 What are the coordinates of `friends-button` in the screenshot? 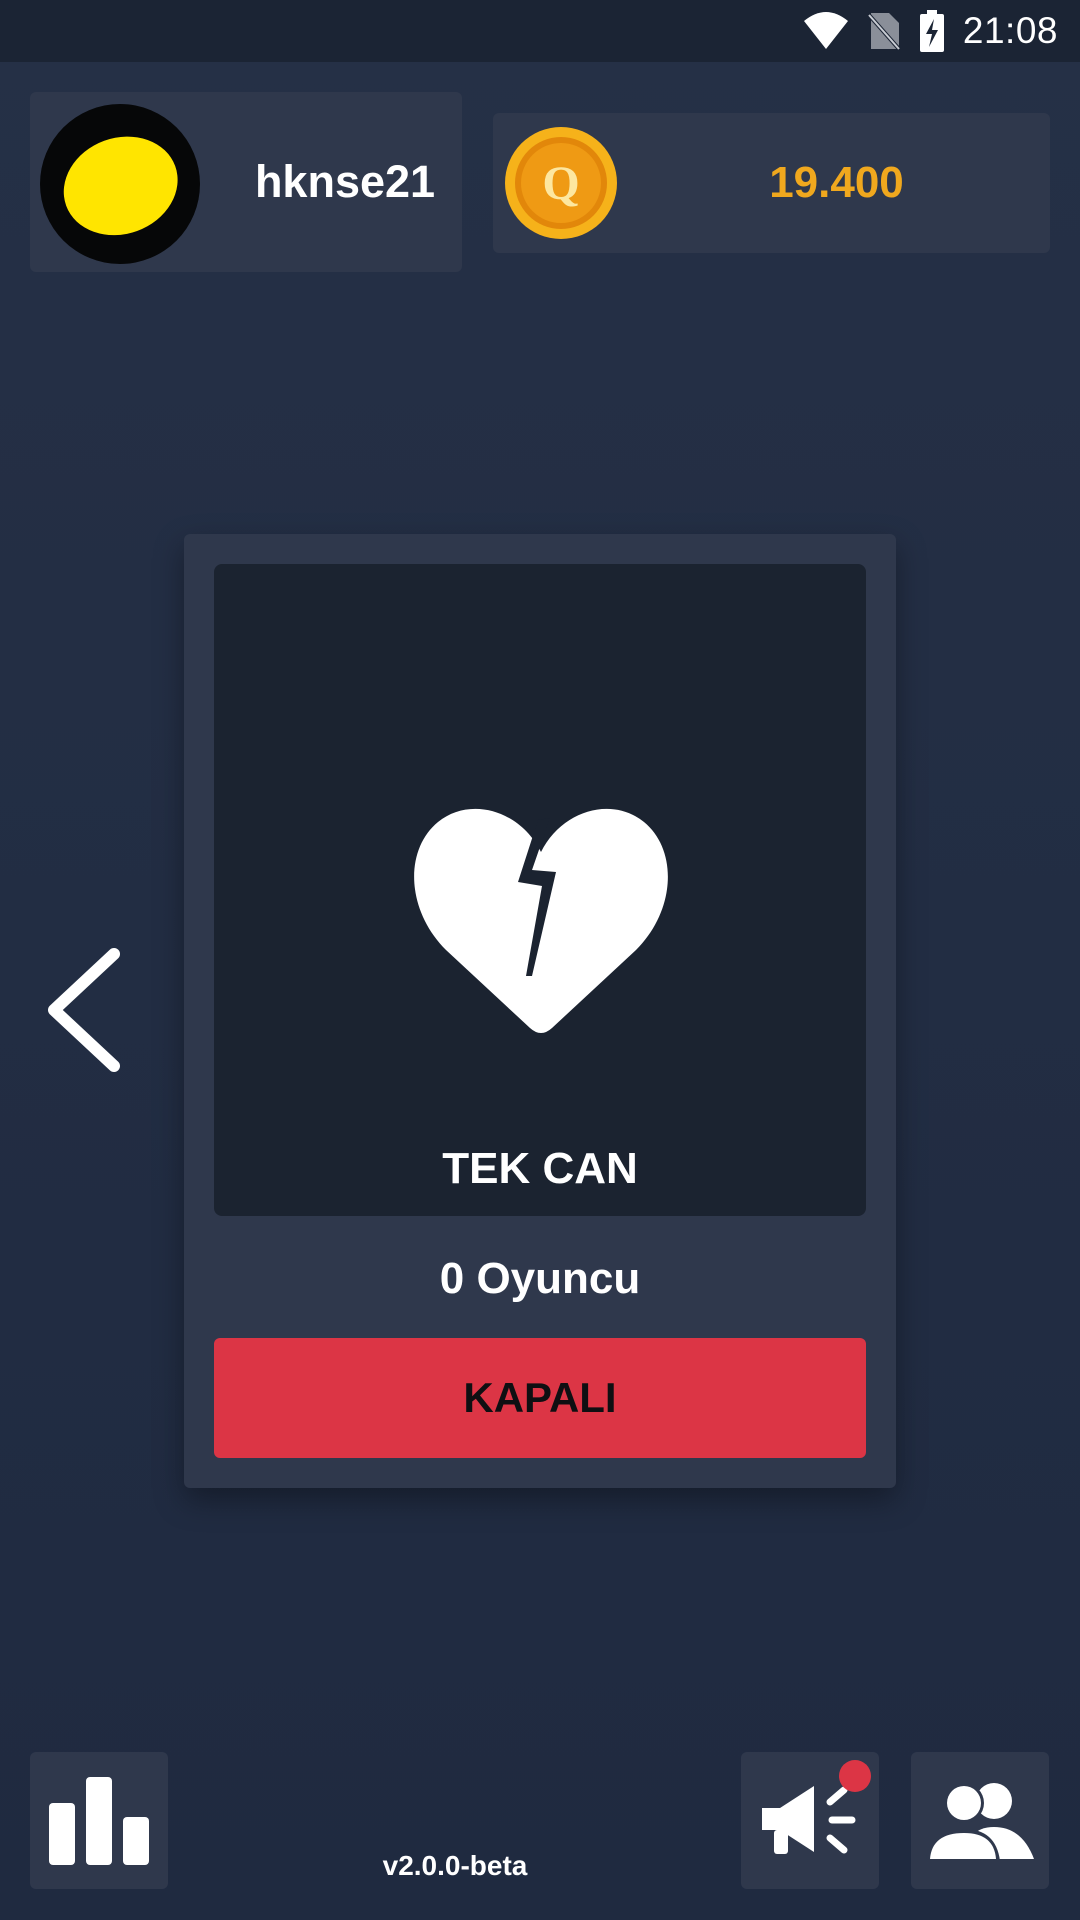 It's located at (980, 1820).